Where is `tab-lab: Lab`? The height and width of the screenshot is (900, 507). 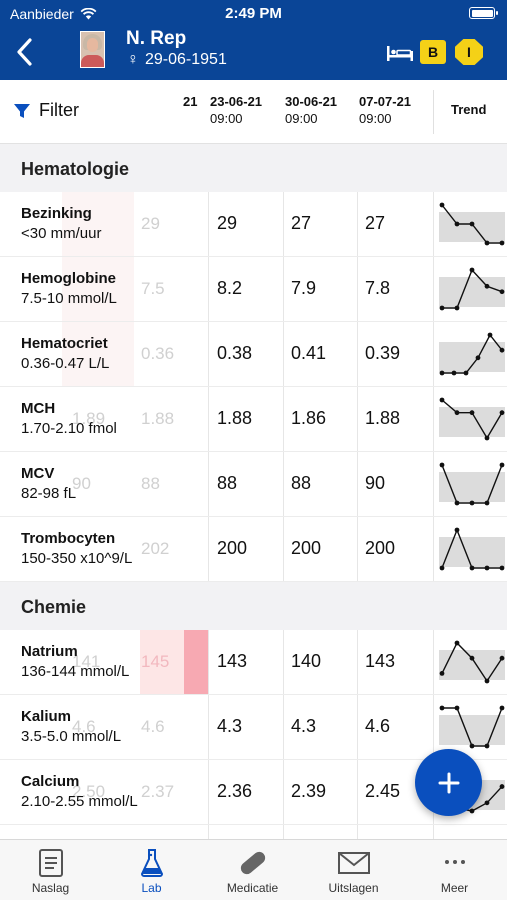
tab-lab: Lab is located at coordinates (151, 870).